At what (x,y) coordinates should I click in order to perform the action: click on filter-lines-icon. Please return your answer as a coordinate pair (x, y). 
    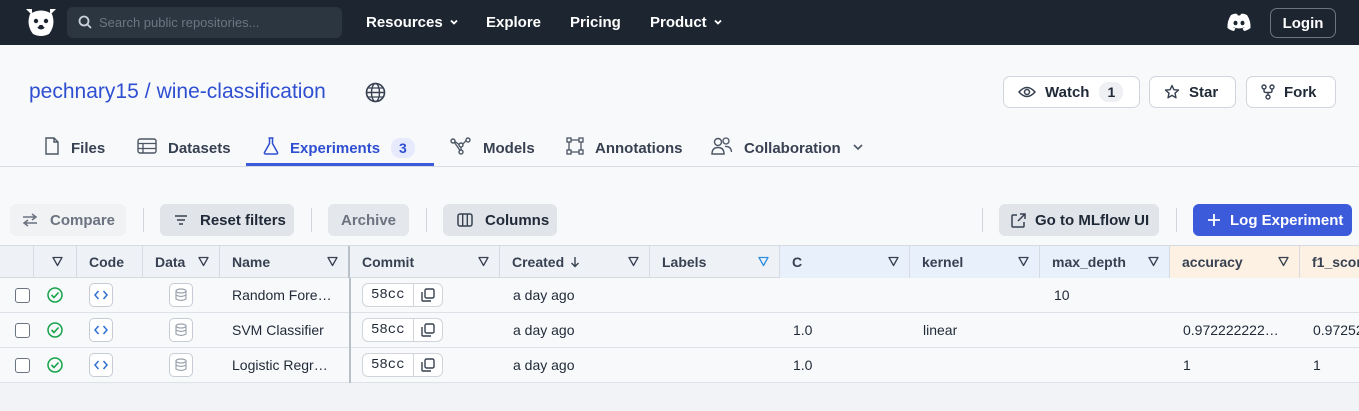
    Looking at the image, I should click on (181, 220).